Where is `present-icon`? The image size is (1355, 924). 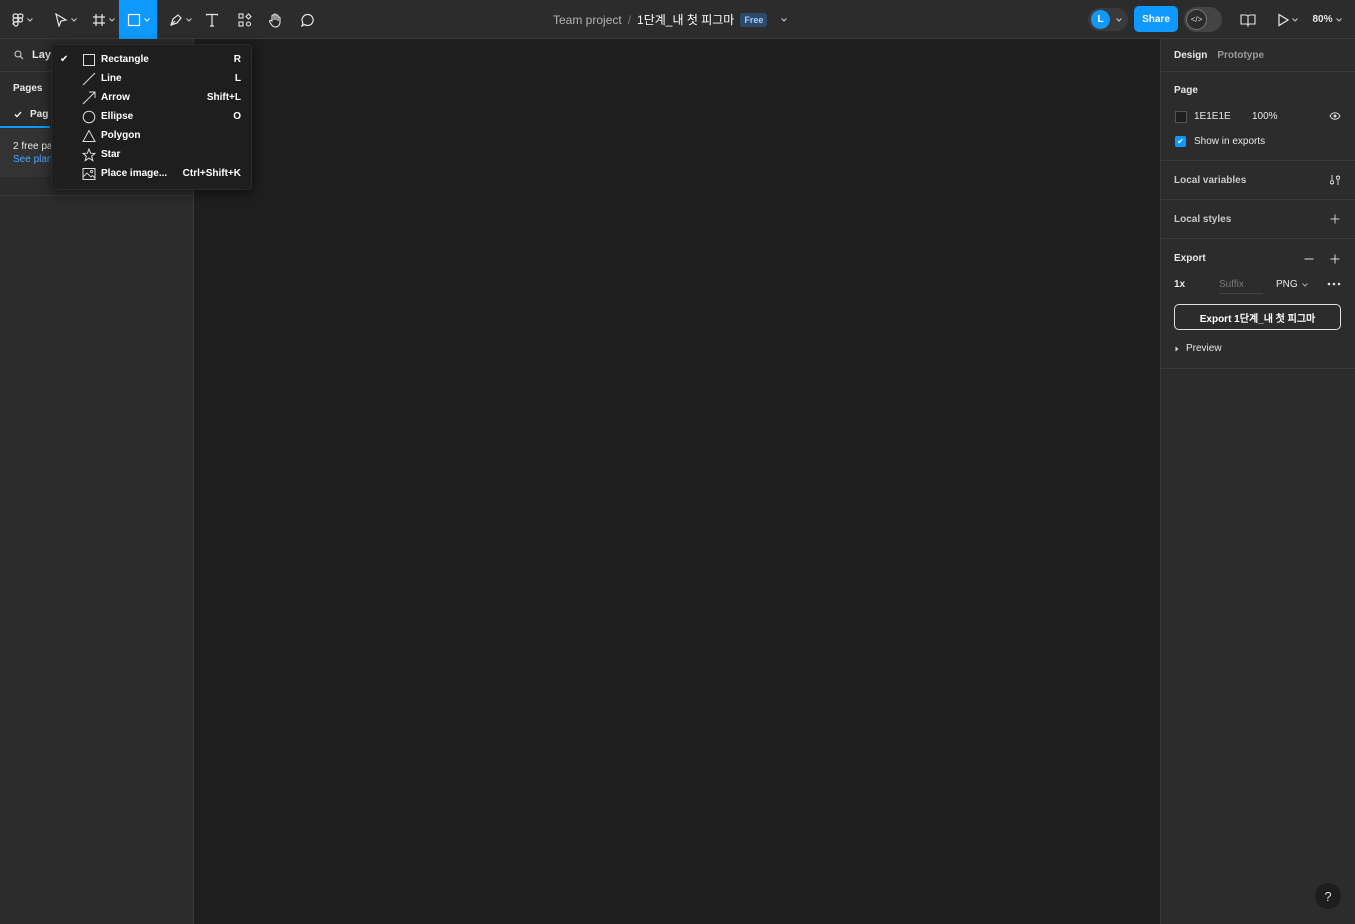 present-icon is located at coordinates (1283, 19).